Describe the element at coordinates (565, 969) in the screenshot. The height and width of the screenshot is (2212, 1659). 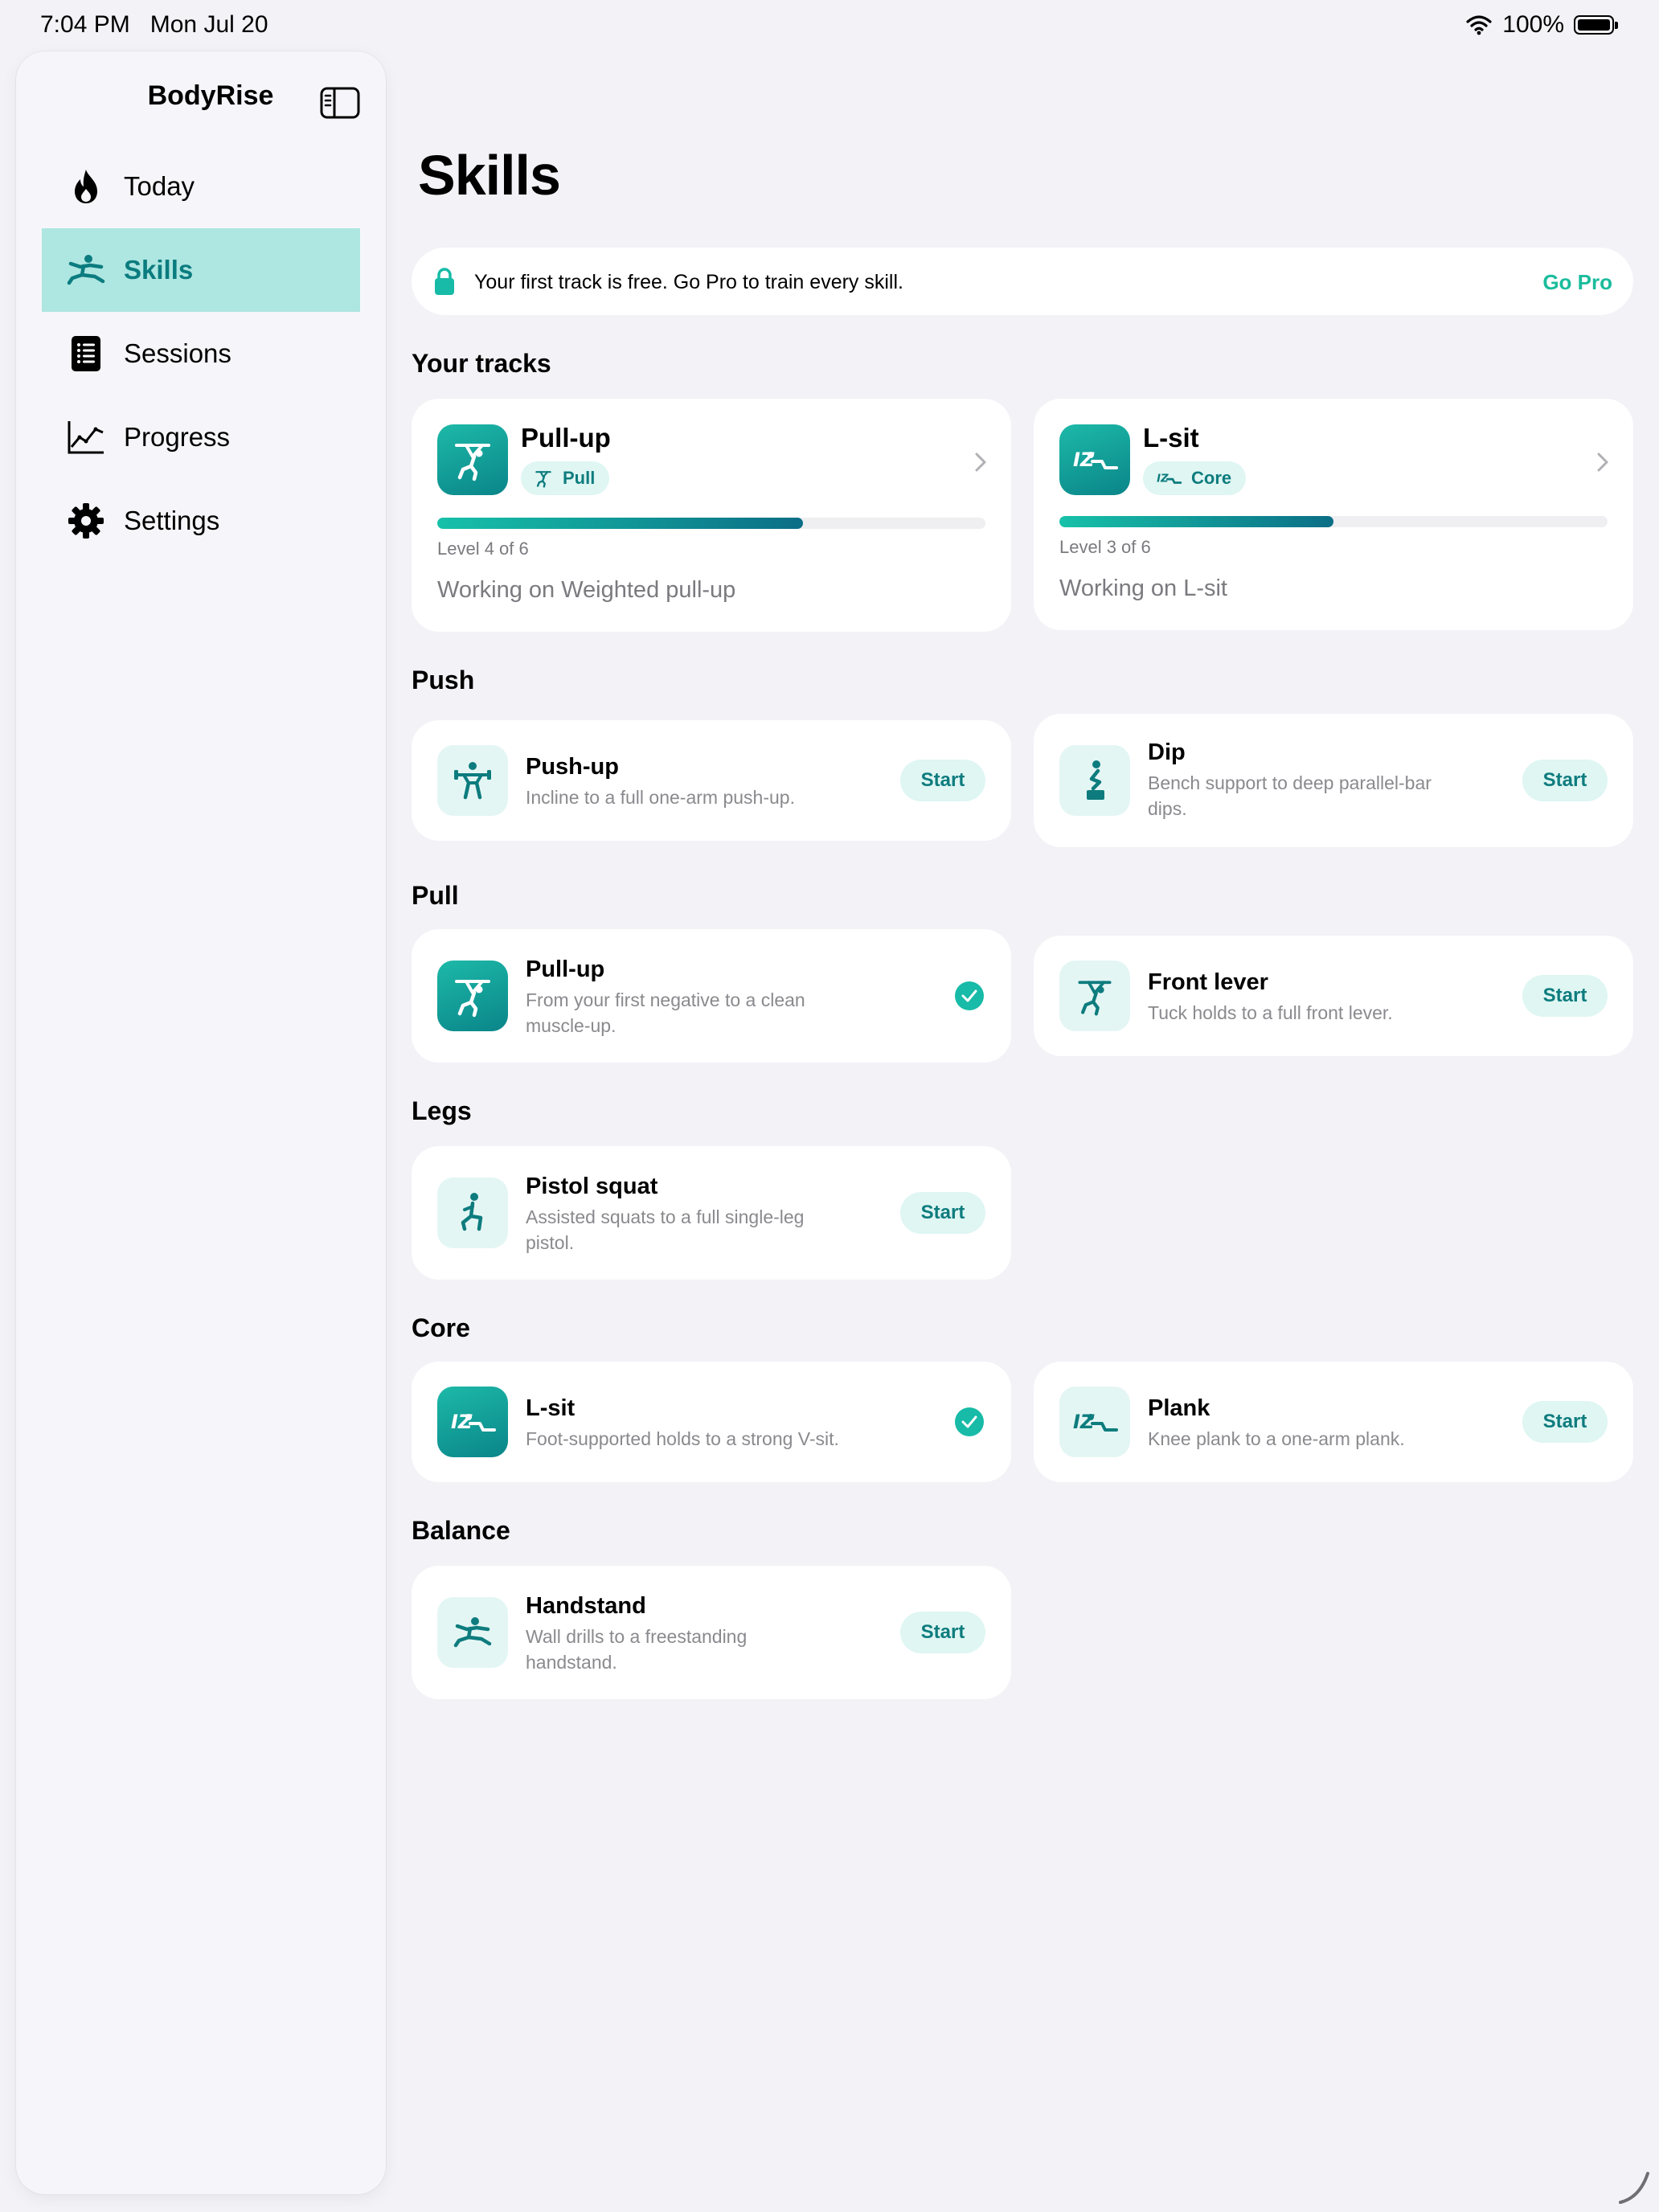
I see `skill-name: Pull-up` at that location.